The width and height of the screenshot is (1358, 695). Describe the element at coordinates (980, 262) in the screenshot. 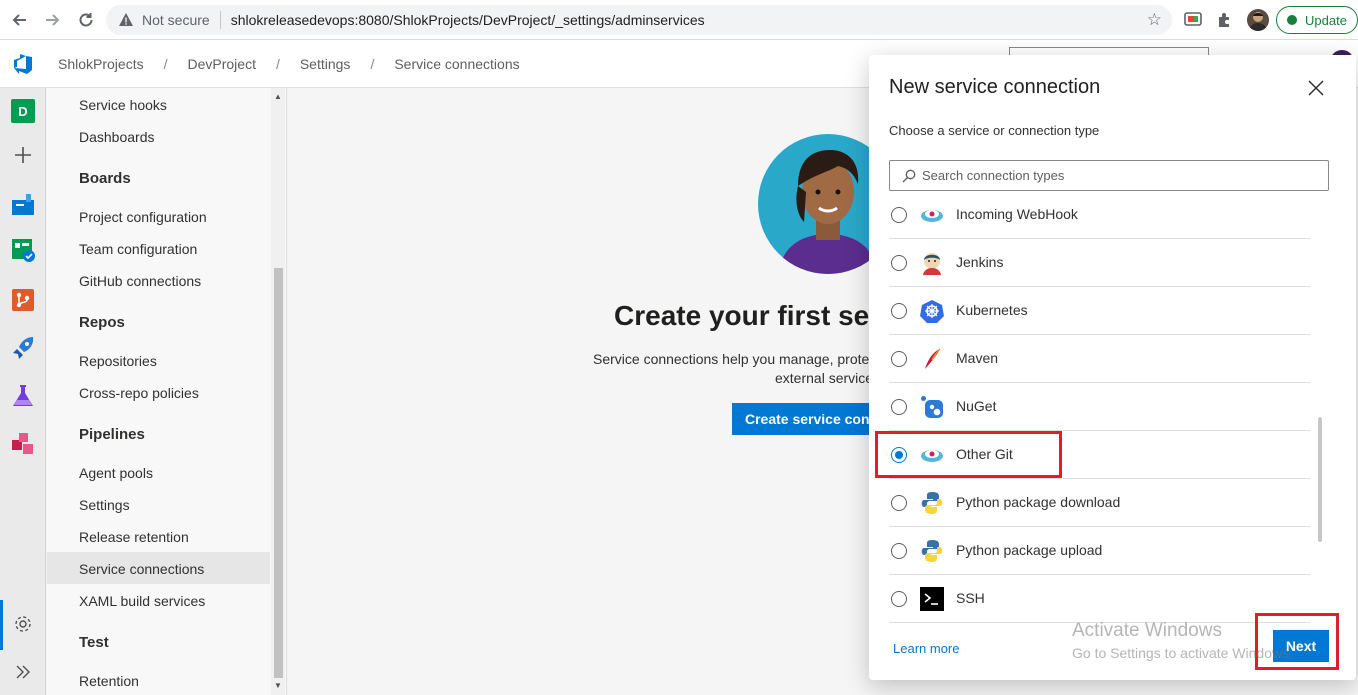

I see `connection-type-label: Jenkins` at that location.